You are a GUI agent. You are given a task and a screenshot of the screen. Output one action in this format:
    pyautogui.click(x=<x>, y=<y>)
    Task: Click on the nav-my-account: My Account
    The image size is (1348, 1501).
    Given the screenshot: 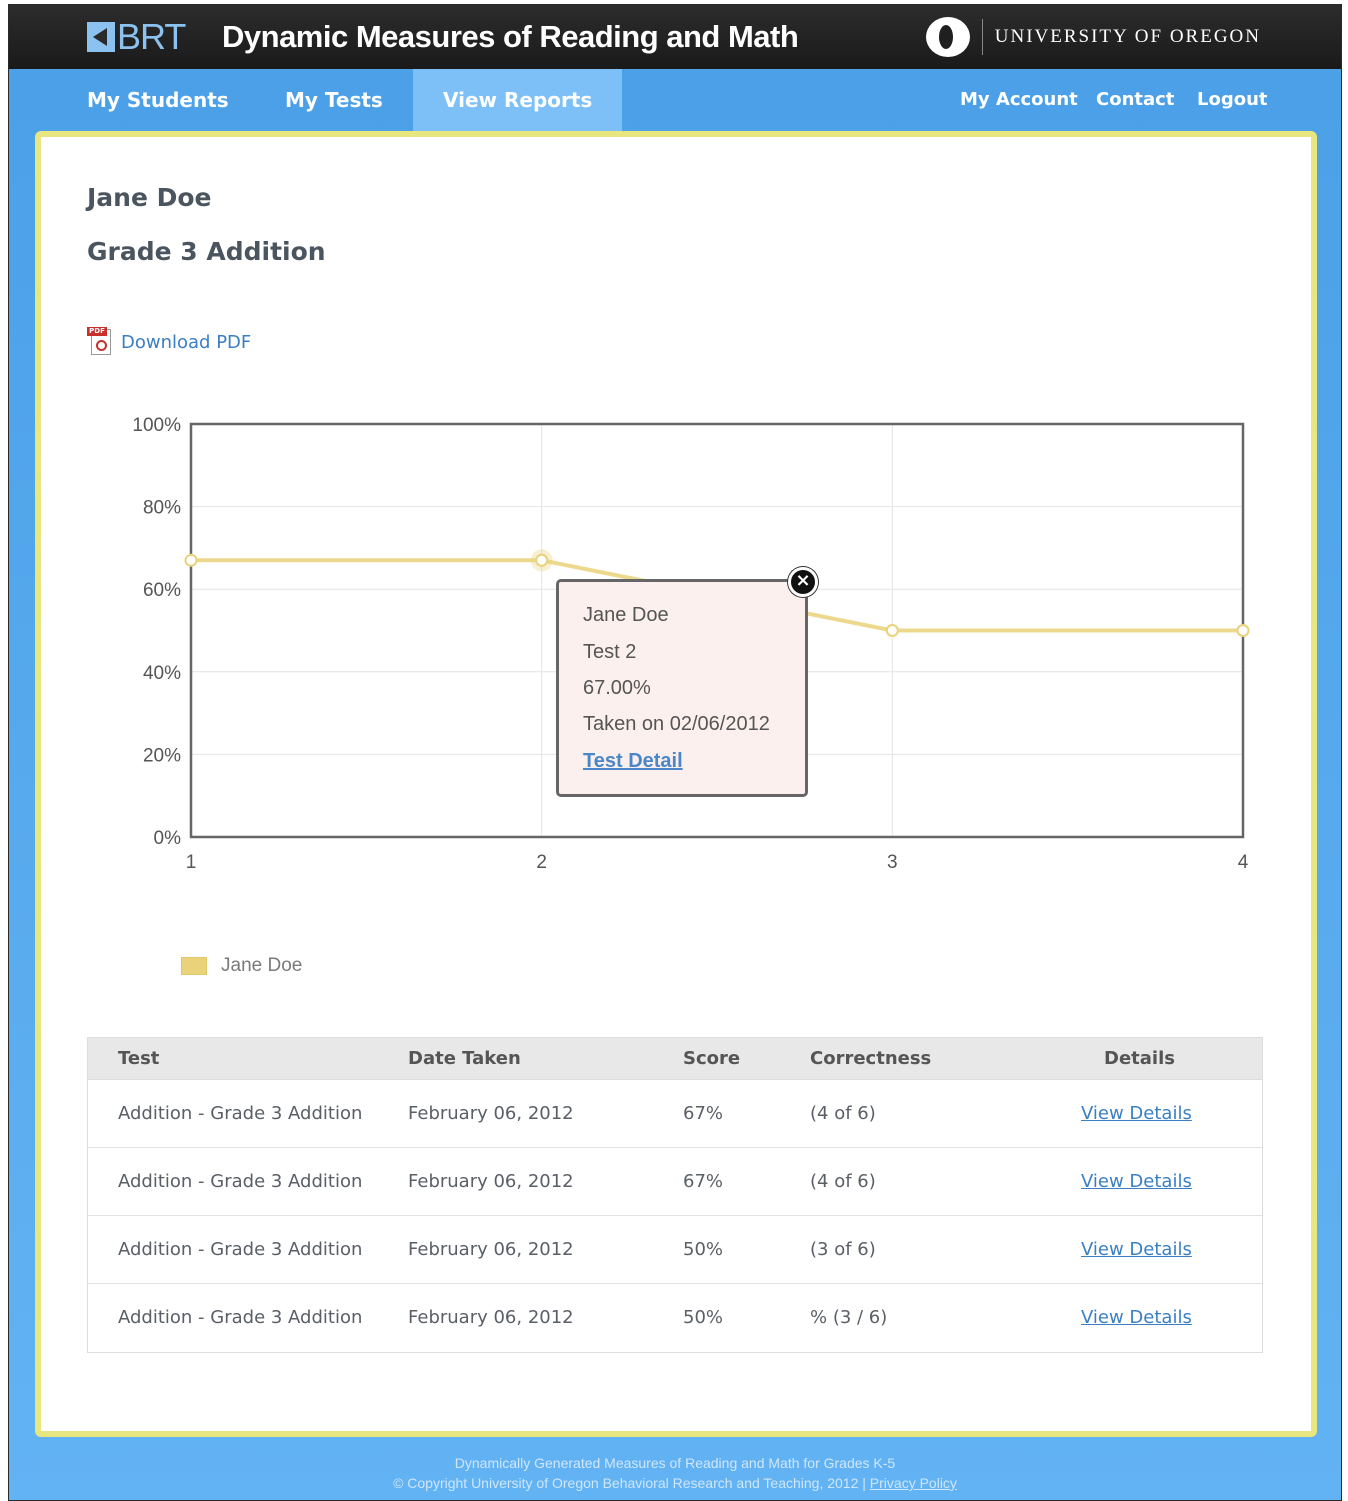 What is the action you would take?
    pyautogui.click(x=1019, y=100)
    